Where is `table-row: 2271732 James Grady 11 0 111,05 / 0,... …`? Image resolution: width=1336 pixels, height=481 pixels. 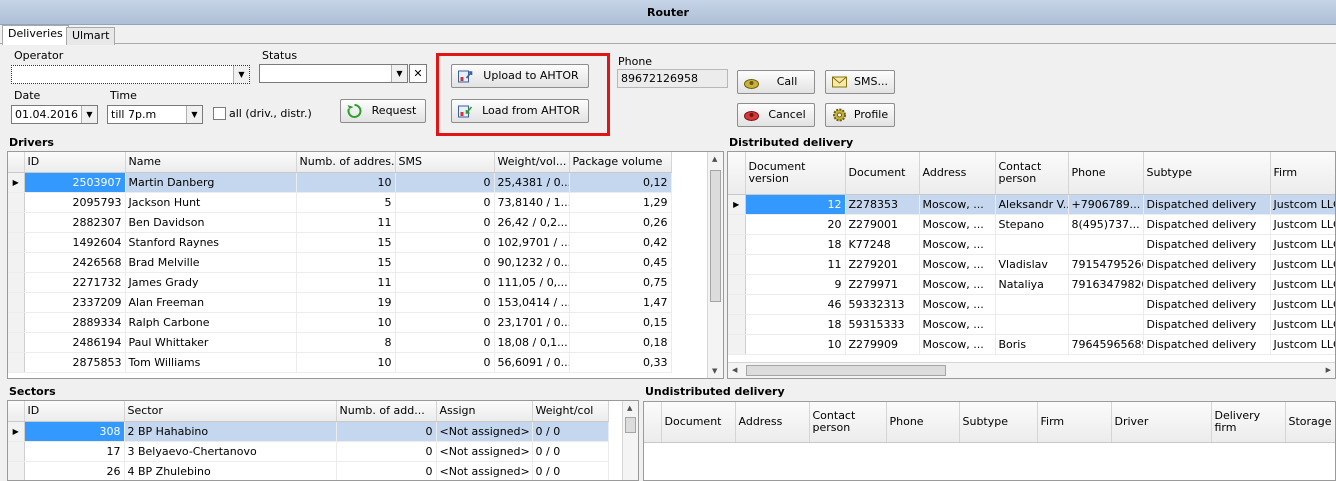
table-row: 2271732 James Grady 11 0 111,05 / 0,... … is located at coordinates (340, 282).